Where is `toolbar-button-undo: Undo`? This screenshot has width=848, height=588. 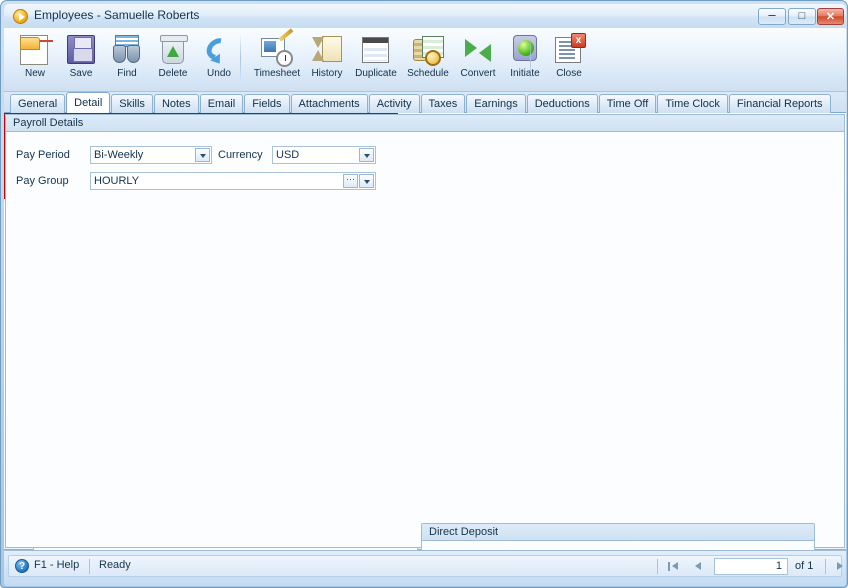 toolbar-button-undo: Undo is located at coordinates (219, 59).